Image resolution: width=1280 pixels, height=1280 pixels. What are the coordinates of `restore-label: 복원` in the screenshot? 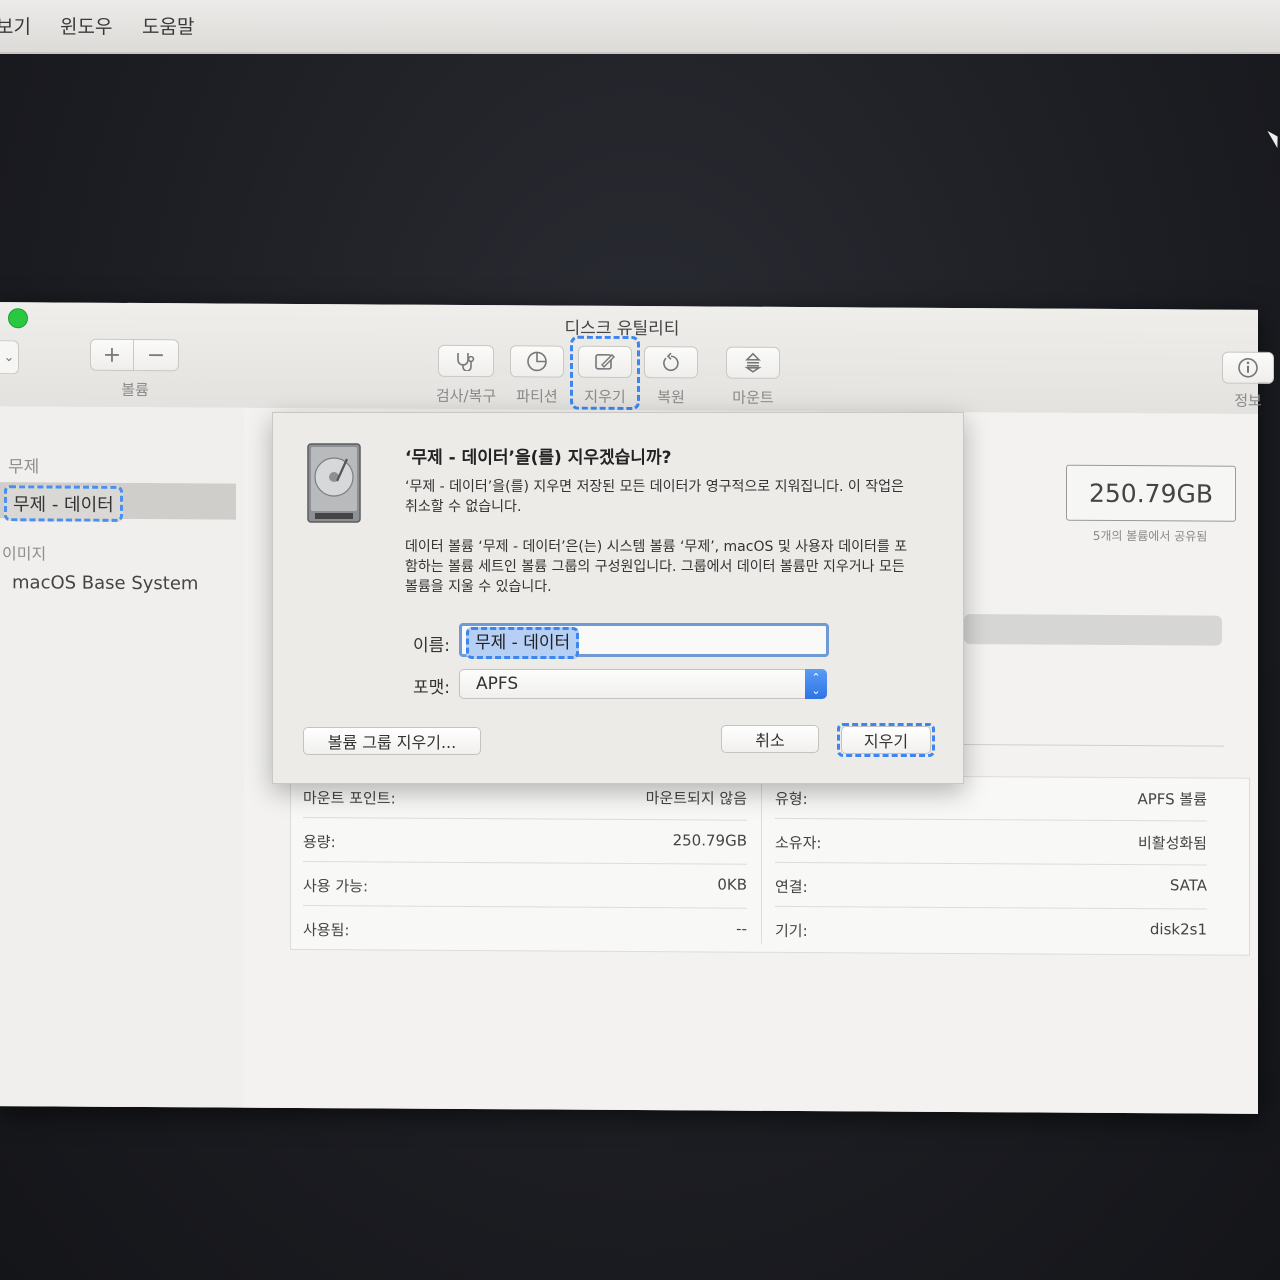 It's located at (671, 397).